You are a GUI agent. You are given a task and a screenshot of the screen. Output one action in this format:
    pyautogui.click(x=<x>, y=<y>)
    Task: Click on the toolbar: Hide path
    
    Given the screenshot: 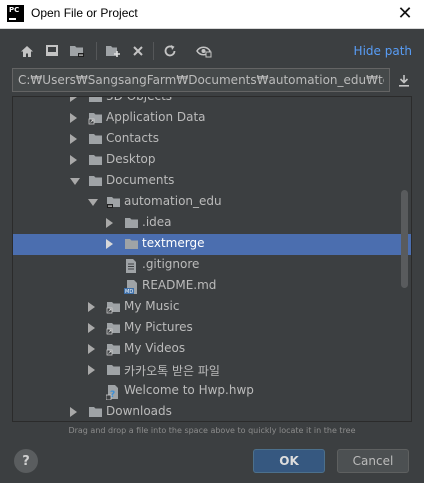 What is the action you would take?
    pyautogui.click(x=212, y=51)
    